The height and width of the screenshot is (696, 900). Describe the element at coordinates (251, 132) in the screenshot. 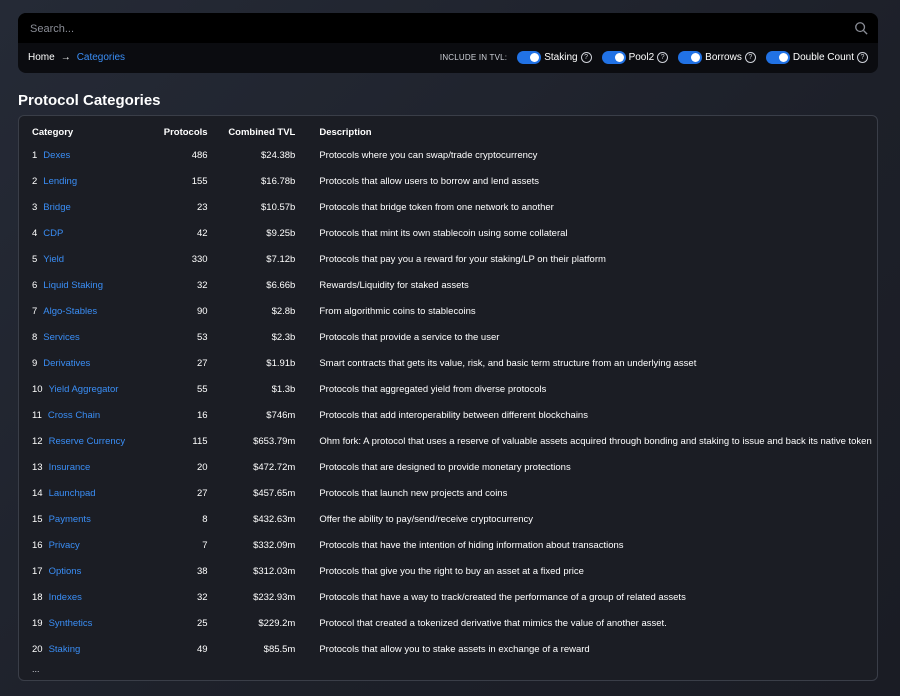

I see `header-combined-tvl: Combined TVL` at that location.